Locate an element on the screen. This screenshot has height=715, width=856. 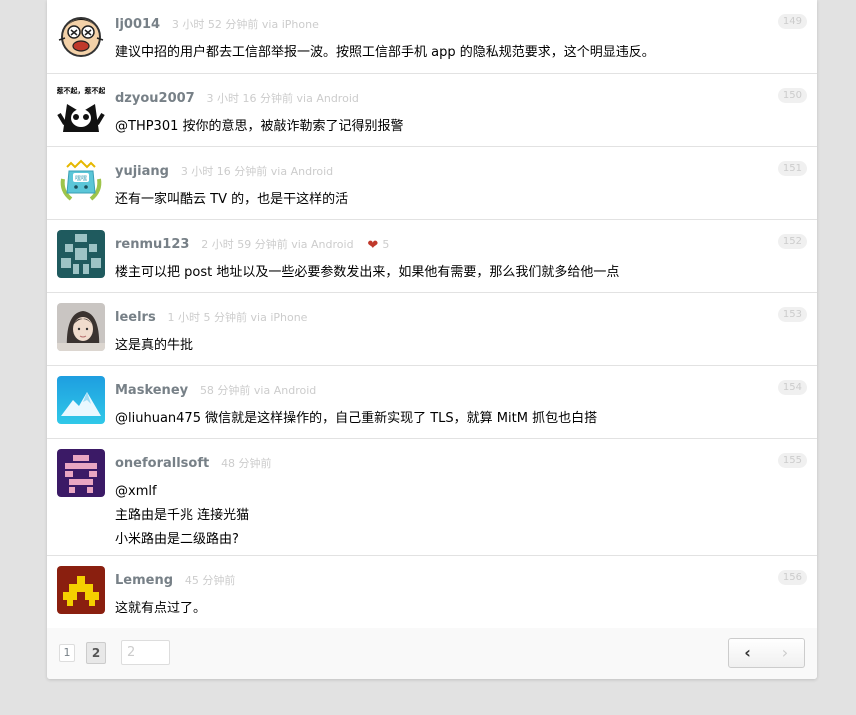
reply-meta: renmu123 2 小时 59 分钟前 via Android ❤ 5 is located at coordinates (252, 244).